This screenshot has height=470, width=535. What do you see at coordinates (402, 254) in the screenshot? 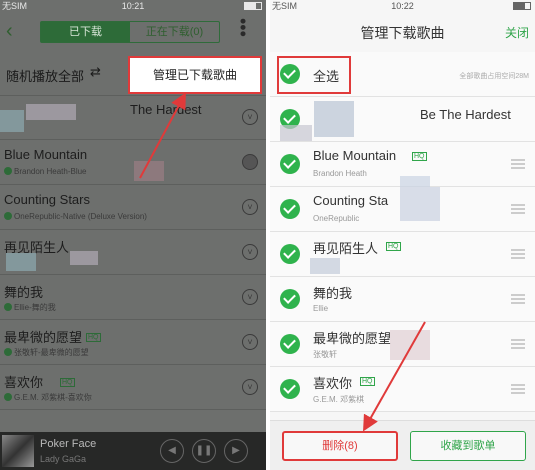
I see `list-item: 再见陌生人 HQ` at bounding box center [402, 254].